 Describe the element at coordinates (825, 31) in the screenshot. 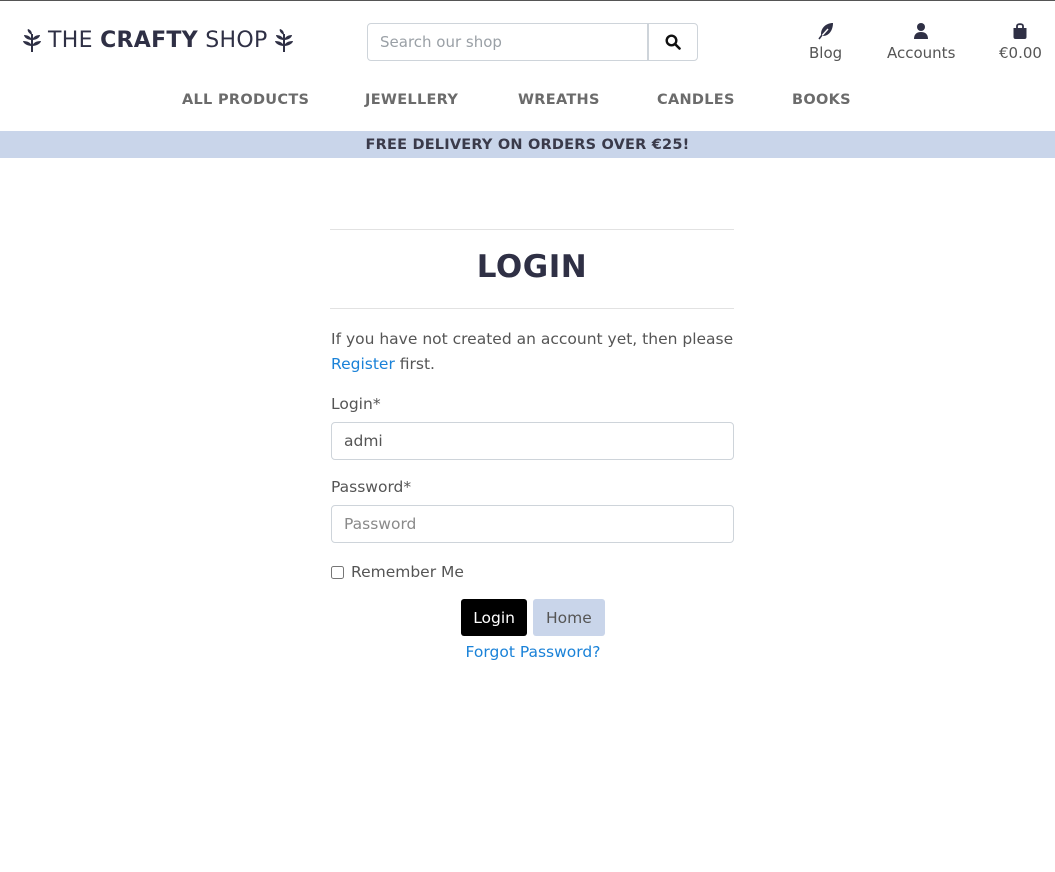

I see `feather-icon` at that location.